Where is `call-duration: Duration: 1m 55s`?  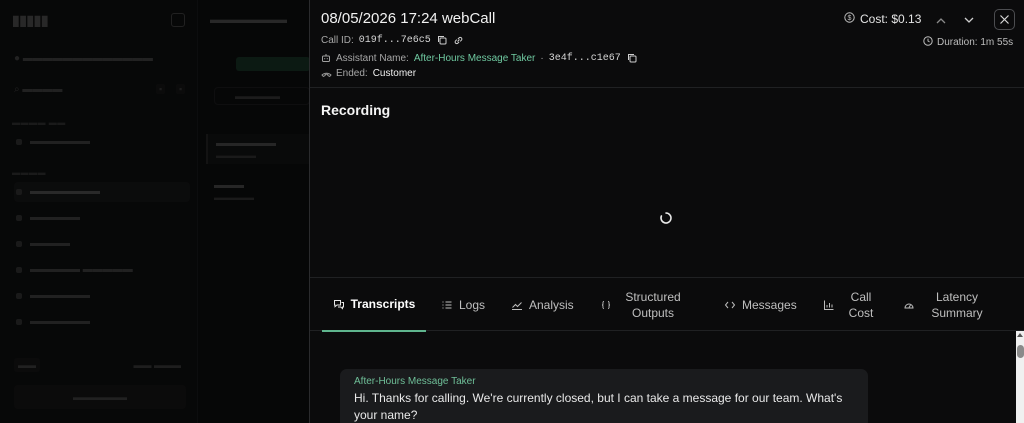
call-duration: Duration: 1m 55s is located at coordinates (968, 42).